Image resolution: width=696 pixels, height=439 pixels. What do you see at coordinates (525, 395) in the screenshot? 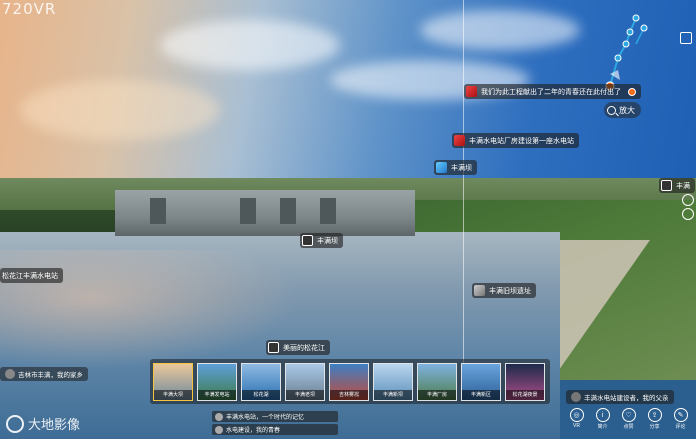
I see `thumbnail-caption: 松花湖夜景` at bounding box center [525, 395].